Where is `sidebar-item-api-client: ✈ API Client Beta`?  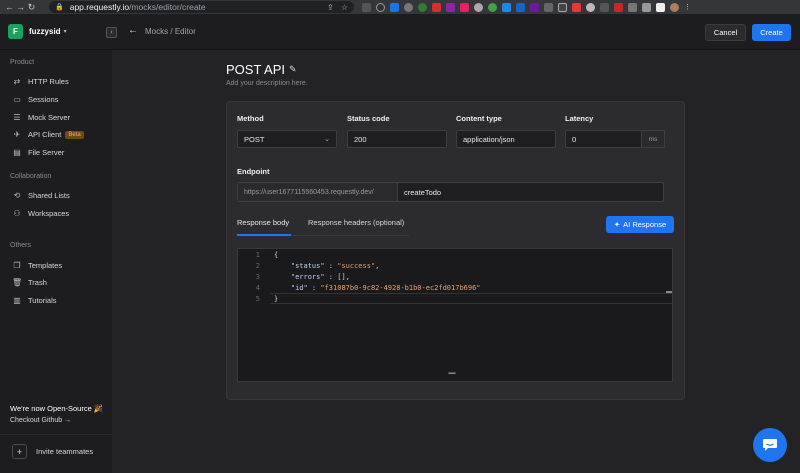 sidebar-item-api-client: ✈ API Client Beta is located at coordinates (48, 134).